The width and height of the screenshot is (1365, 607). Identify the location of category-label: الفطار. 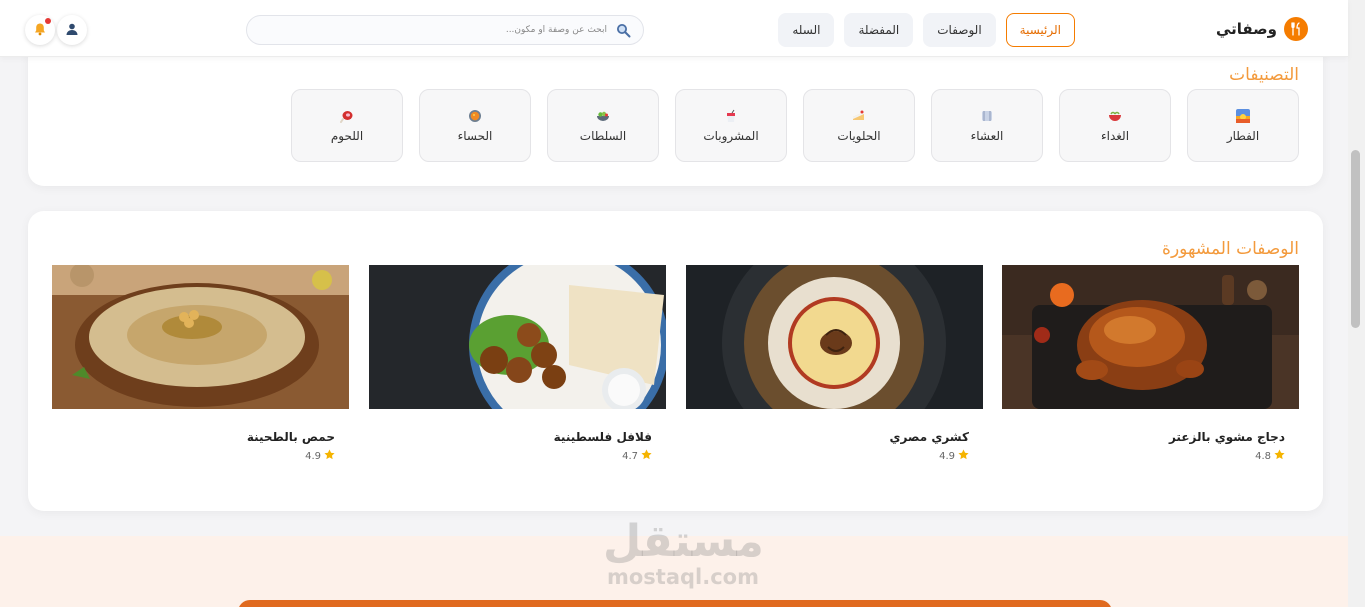
(1243, 135).